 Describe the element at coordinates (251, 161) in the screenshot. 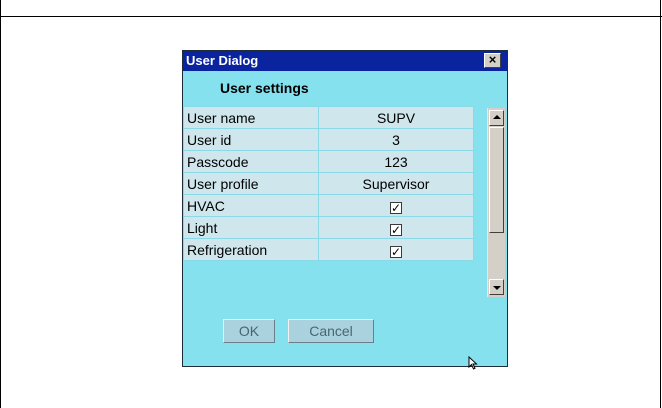

I see `setting-label: Passcode` at that location.